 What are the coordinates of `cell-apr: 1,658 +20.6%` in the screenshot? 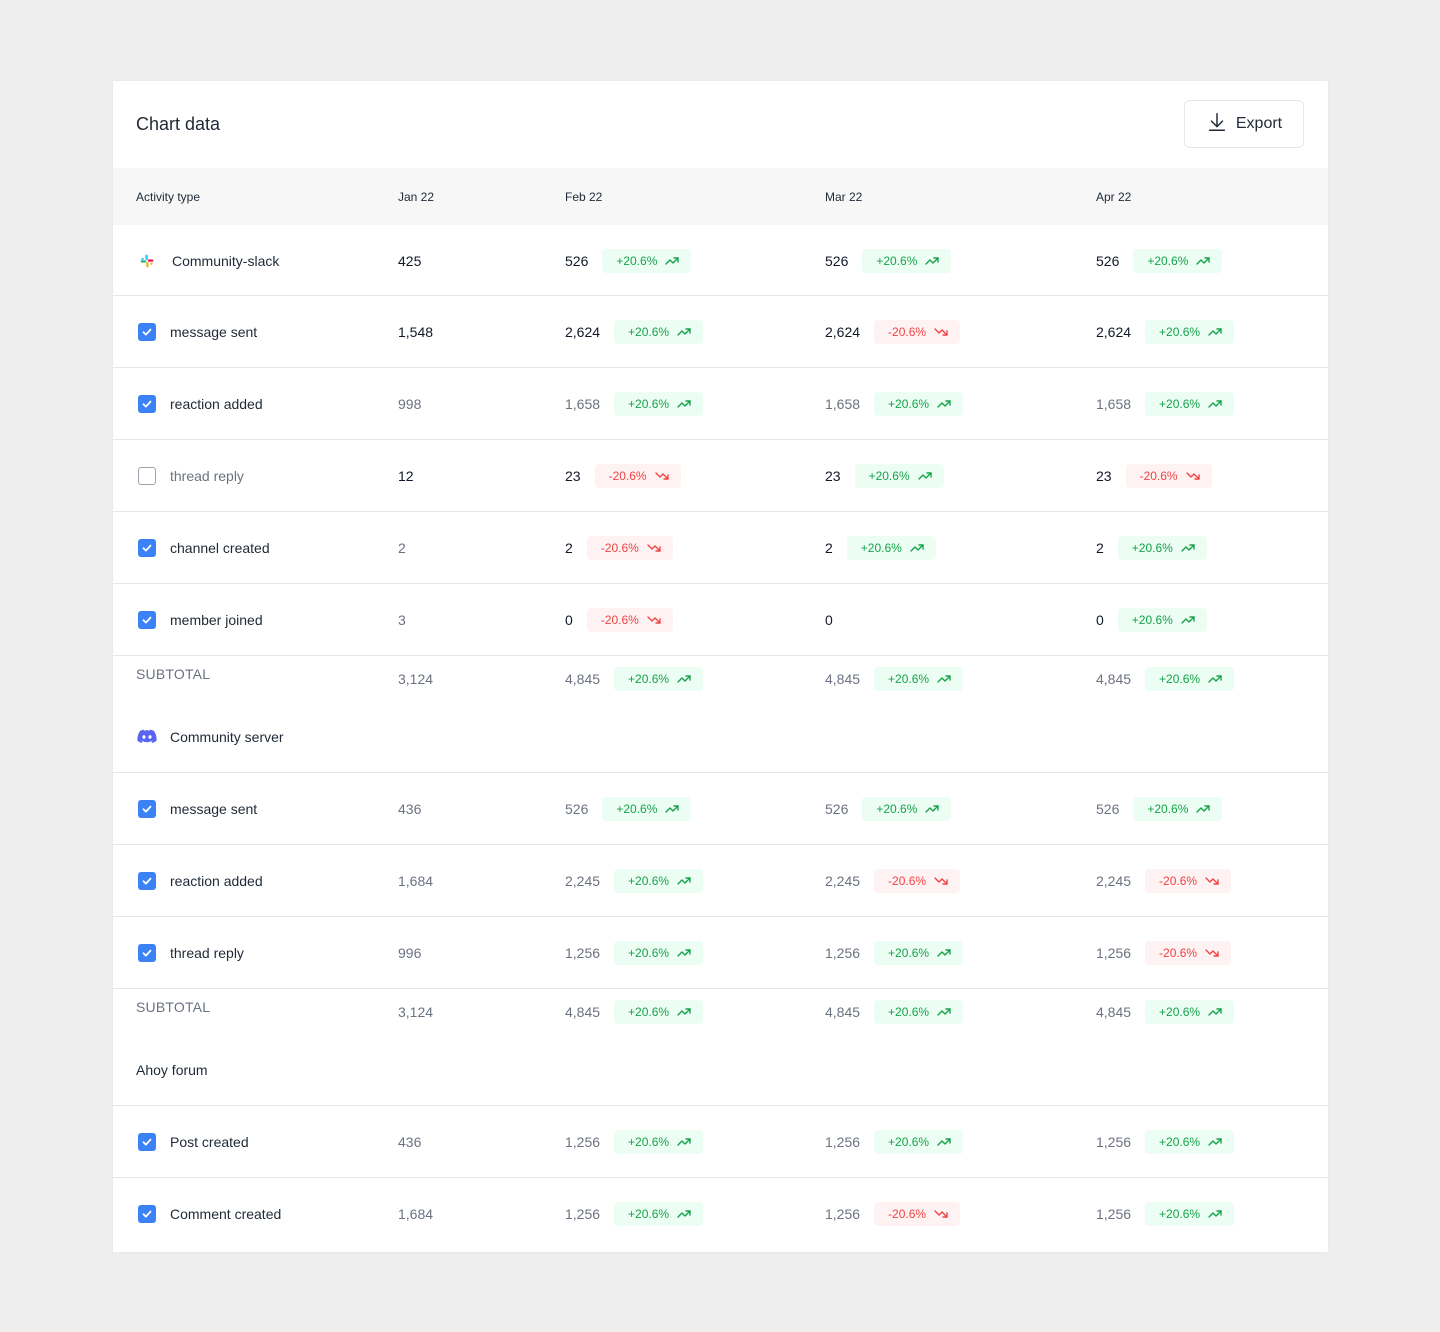 It's located at (1165, 403).